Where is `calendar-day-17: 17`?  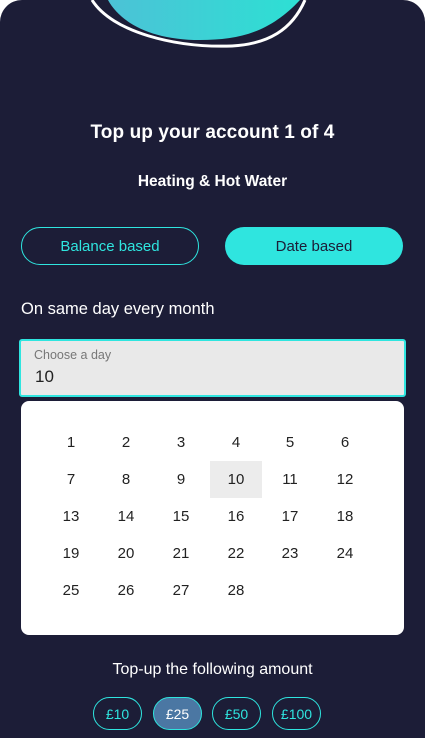
calendar-day-17: 17 is located at coordinates (290, 516).